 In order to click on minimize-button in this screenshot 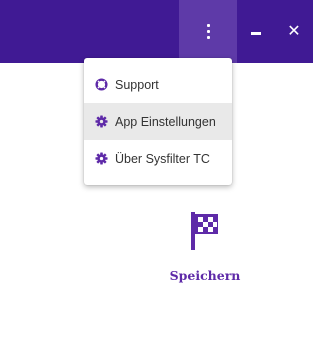, I will do `click(256, 31)`.